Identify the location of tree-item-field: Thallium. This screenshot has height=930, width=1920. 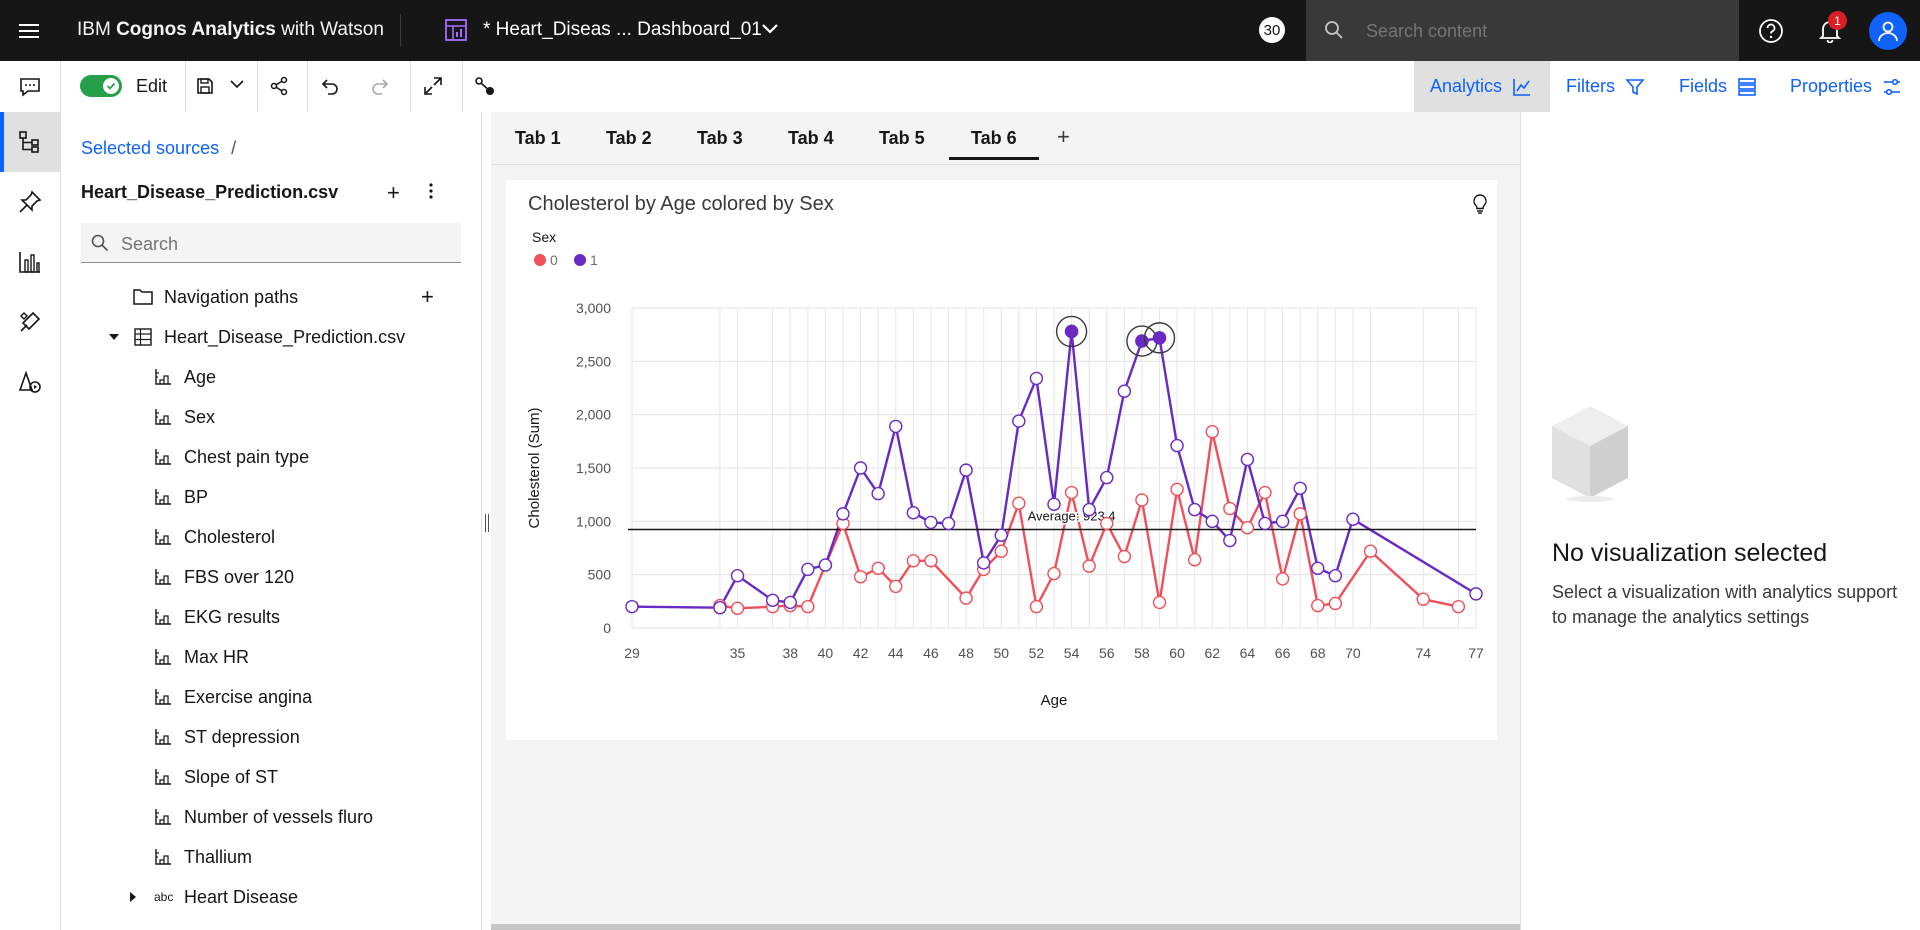
(271, 857).